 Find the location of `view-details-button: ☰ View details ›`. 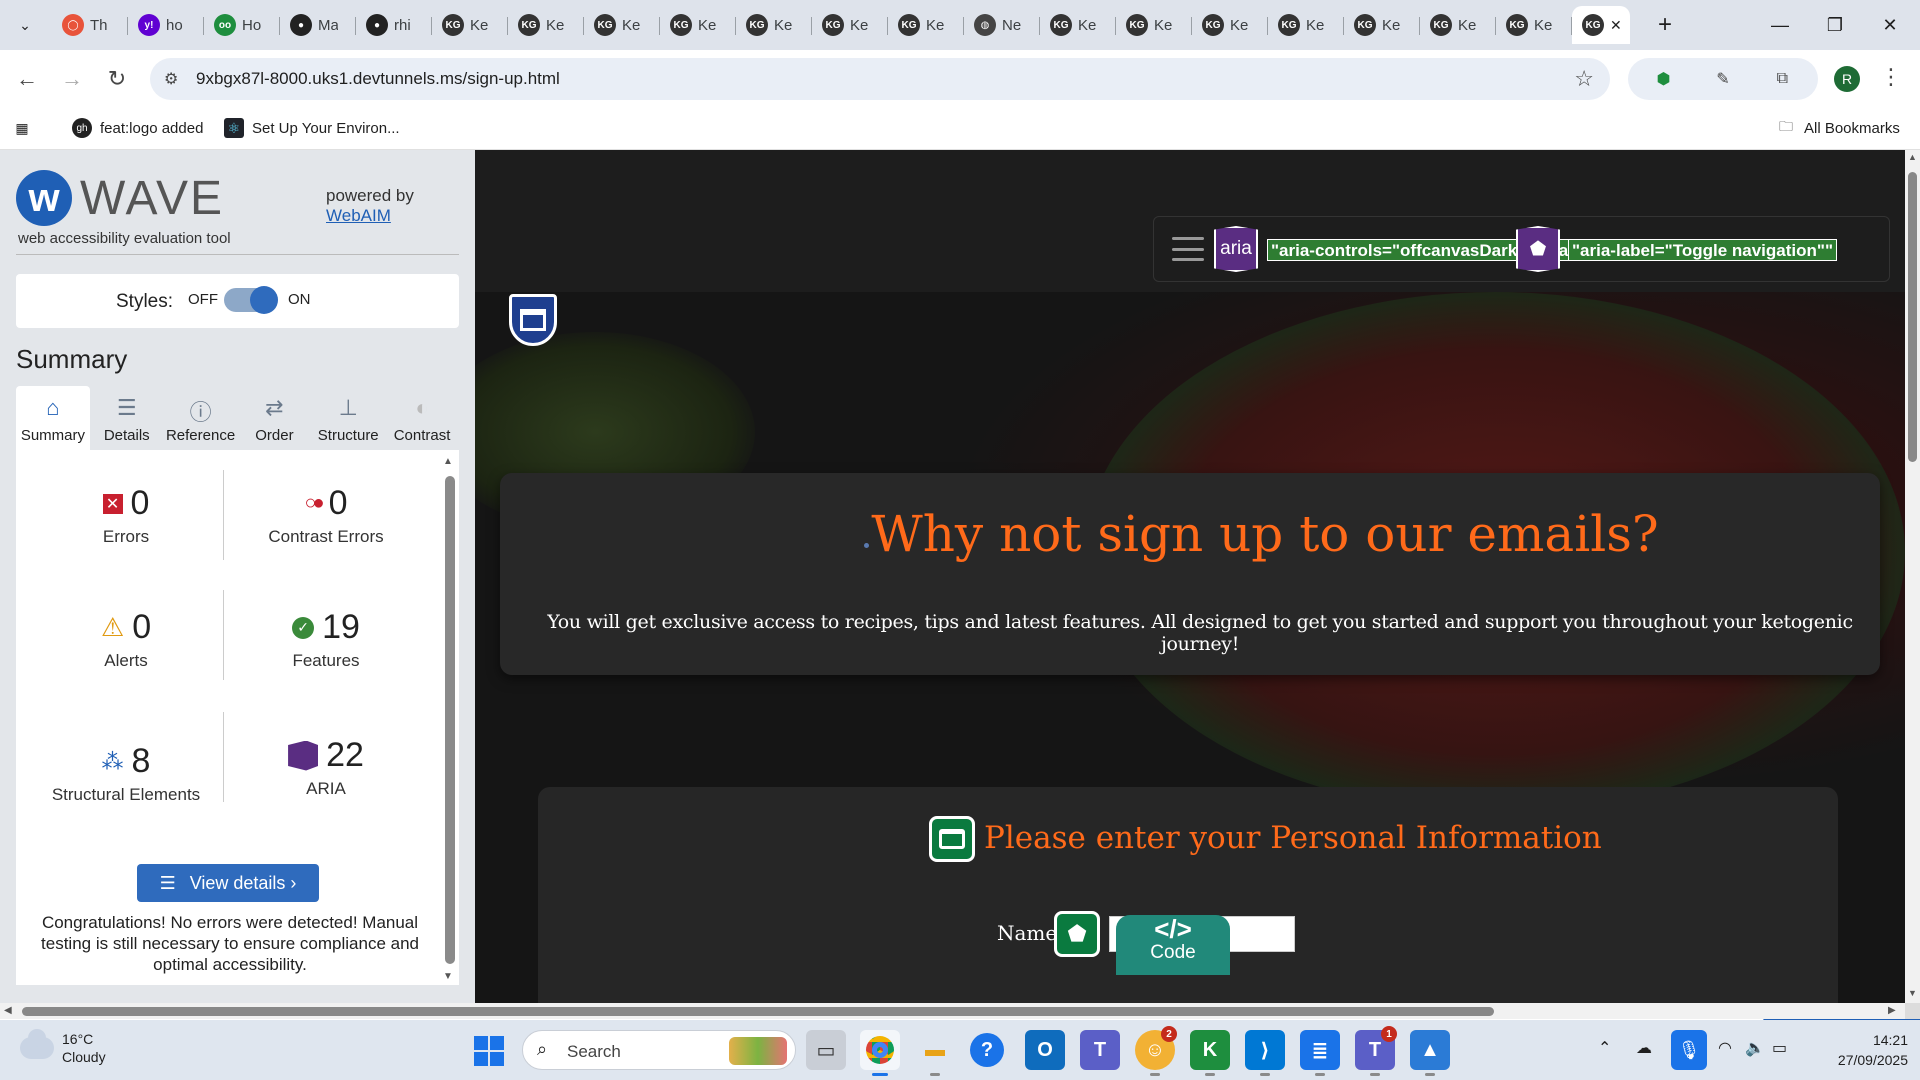

view-details-button: ☰ View details › is located at coordinates (228, 883).